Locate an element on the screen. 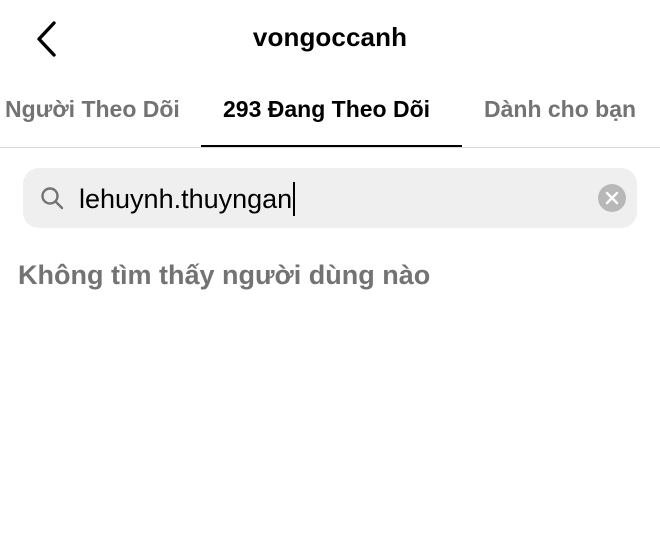 Image resolution: width=660 pixels, height=552 pixels. search-input-value: lehuynh.thuyngan is located at coordinates (186, 198).